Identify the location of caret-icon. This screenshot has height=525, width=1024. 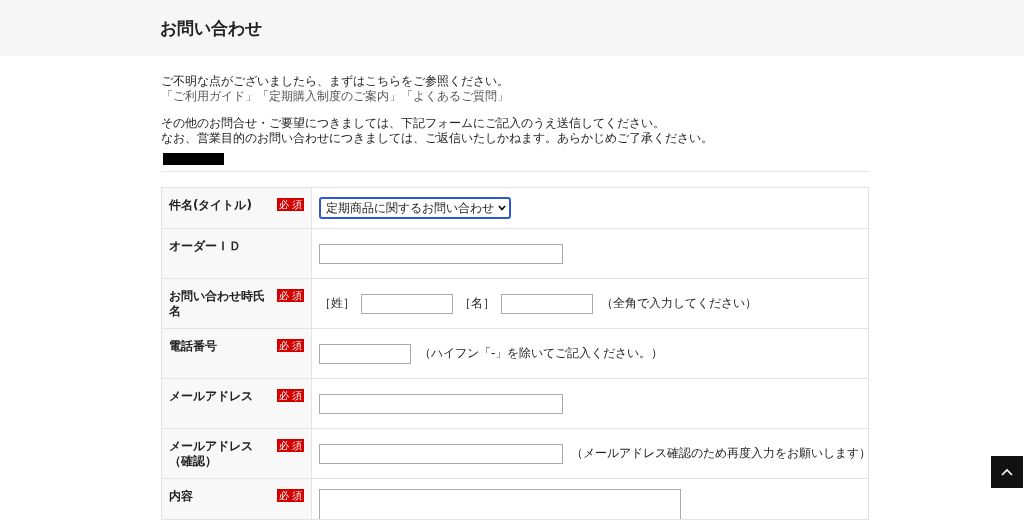
(502, 208).